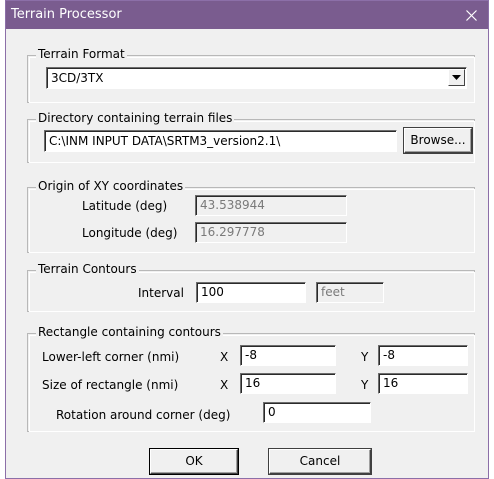 This screenshot has height=479, width=494. I want to click on size-x-input: 16, so click(288, 383).